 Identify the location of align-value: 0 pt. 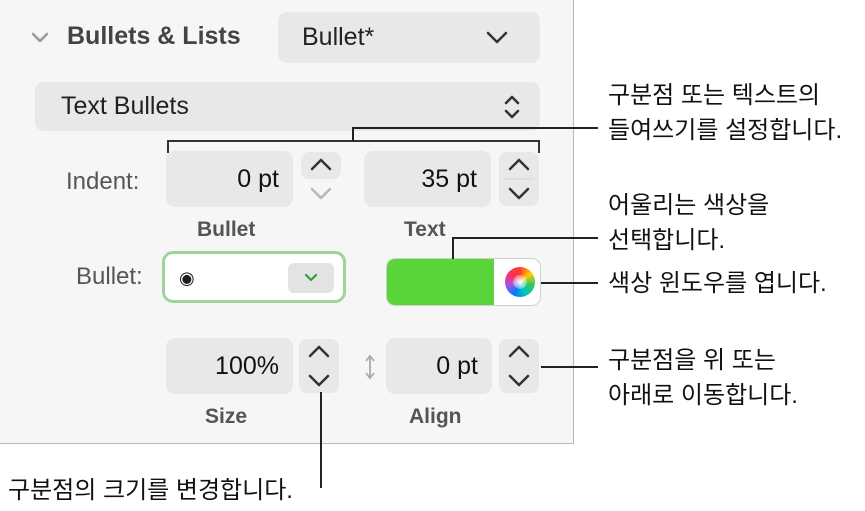
(457, 366).